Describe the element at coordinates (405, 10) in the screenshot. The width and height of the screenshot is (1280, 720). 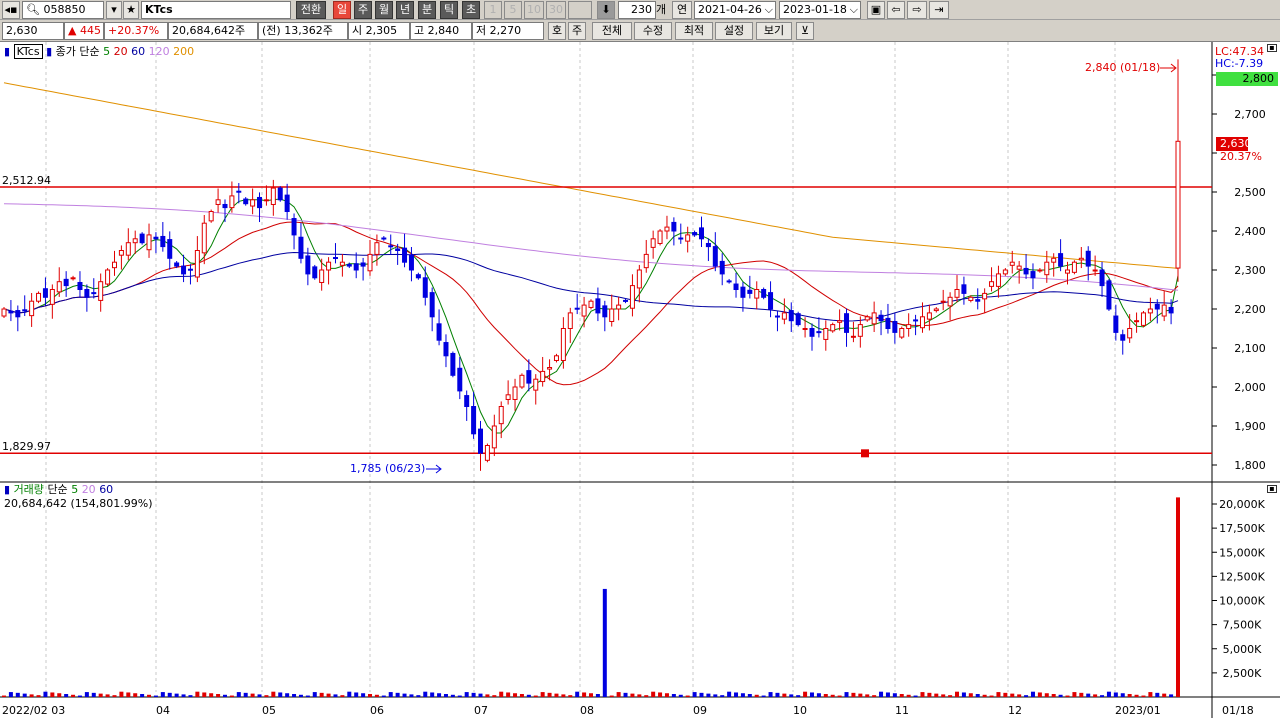
I see `tab-yearly: 년` at that location.